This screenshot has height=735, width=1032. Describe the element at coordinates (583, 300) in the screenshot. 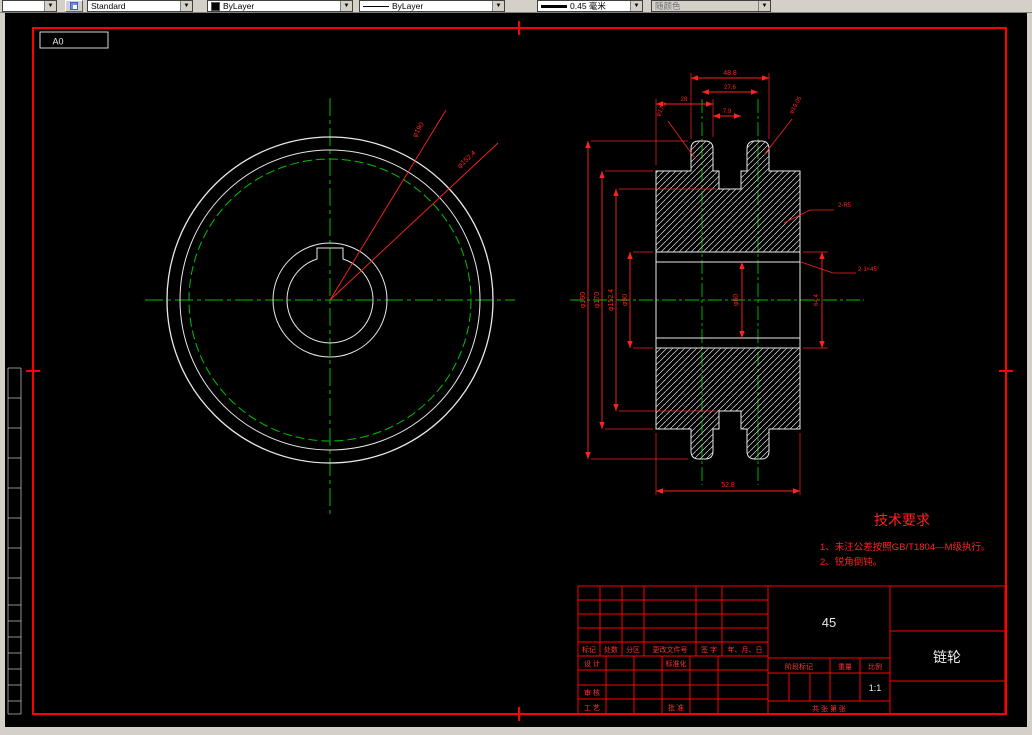

I see `dim-left-1: φ190` at that location.